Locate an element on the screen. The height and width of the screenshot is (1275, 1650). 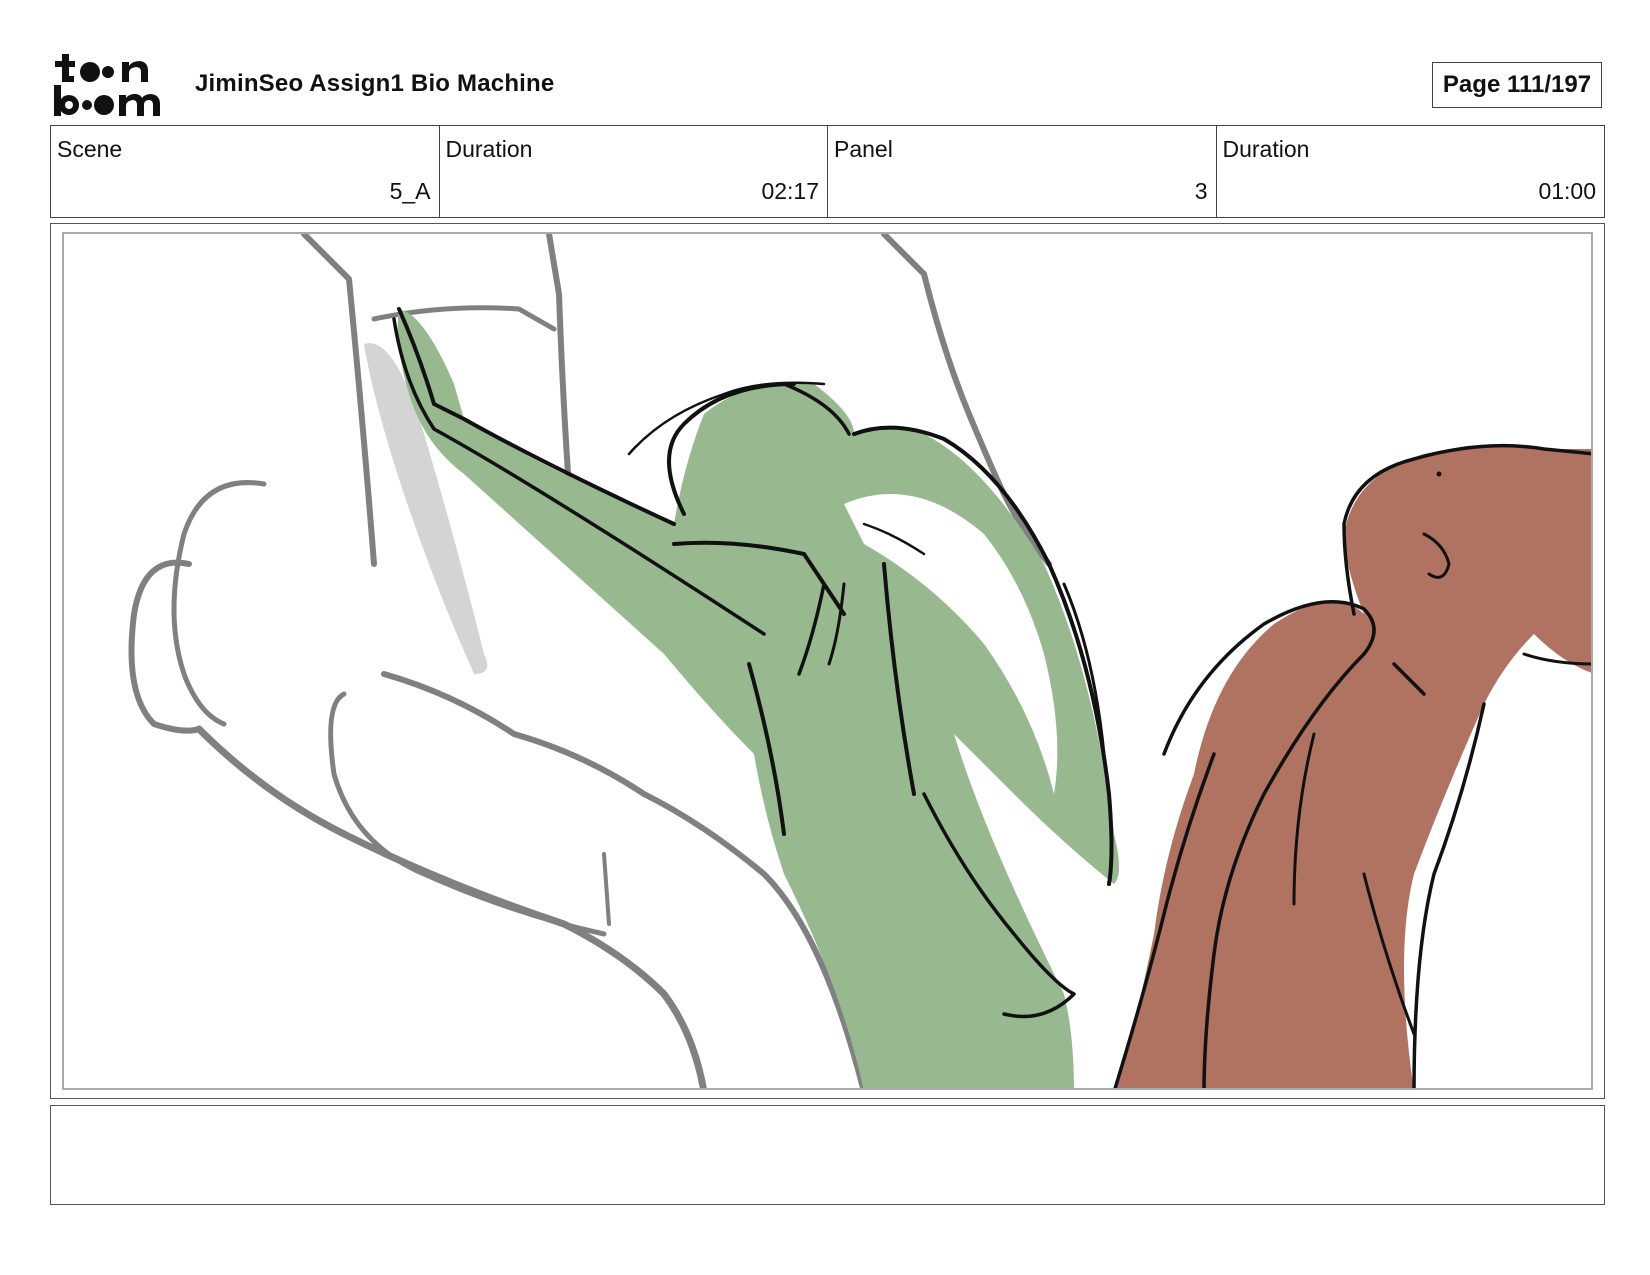
scene-value: 5_A is located at coordinates (410, 191).